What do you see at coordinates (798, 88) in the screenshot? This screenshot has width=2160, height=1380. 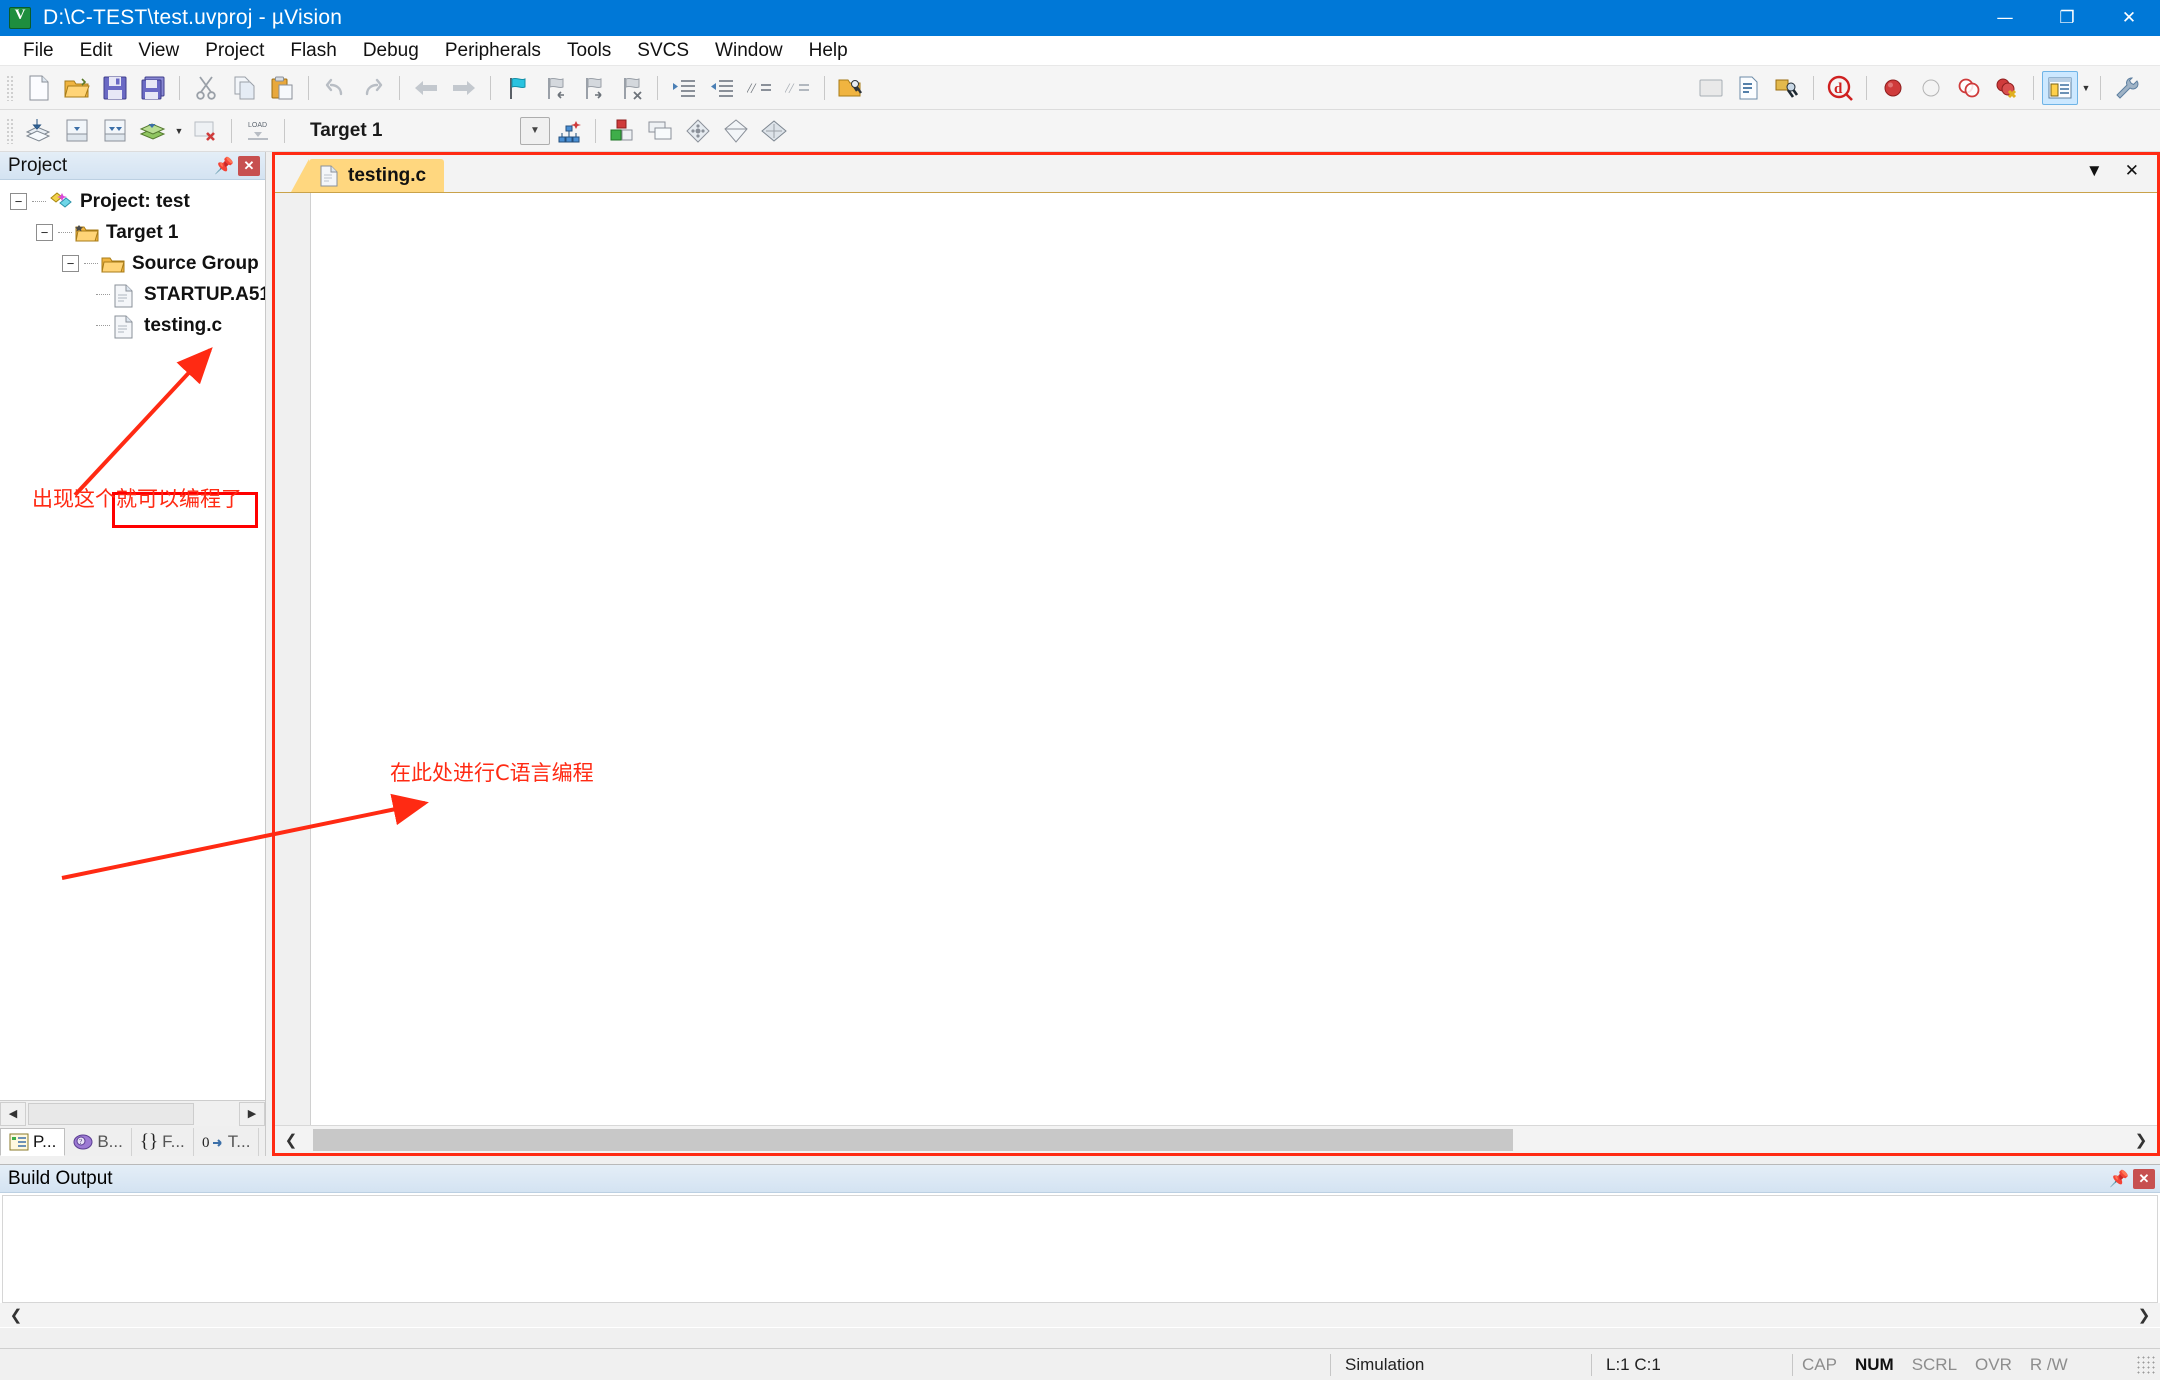 I see `uncomment-icon: //` at bounding box center [798, 88].